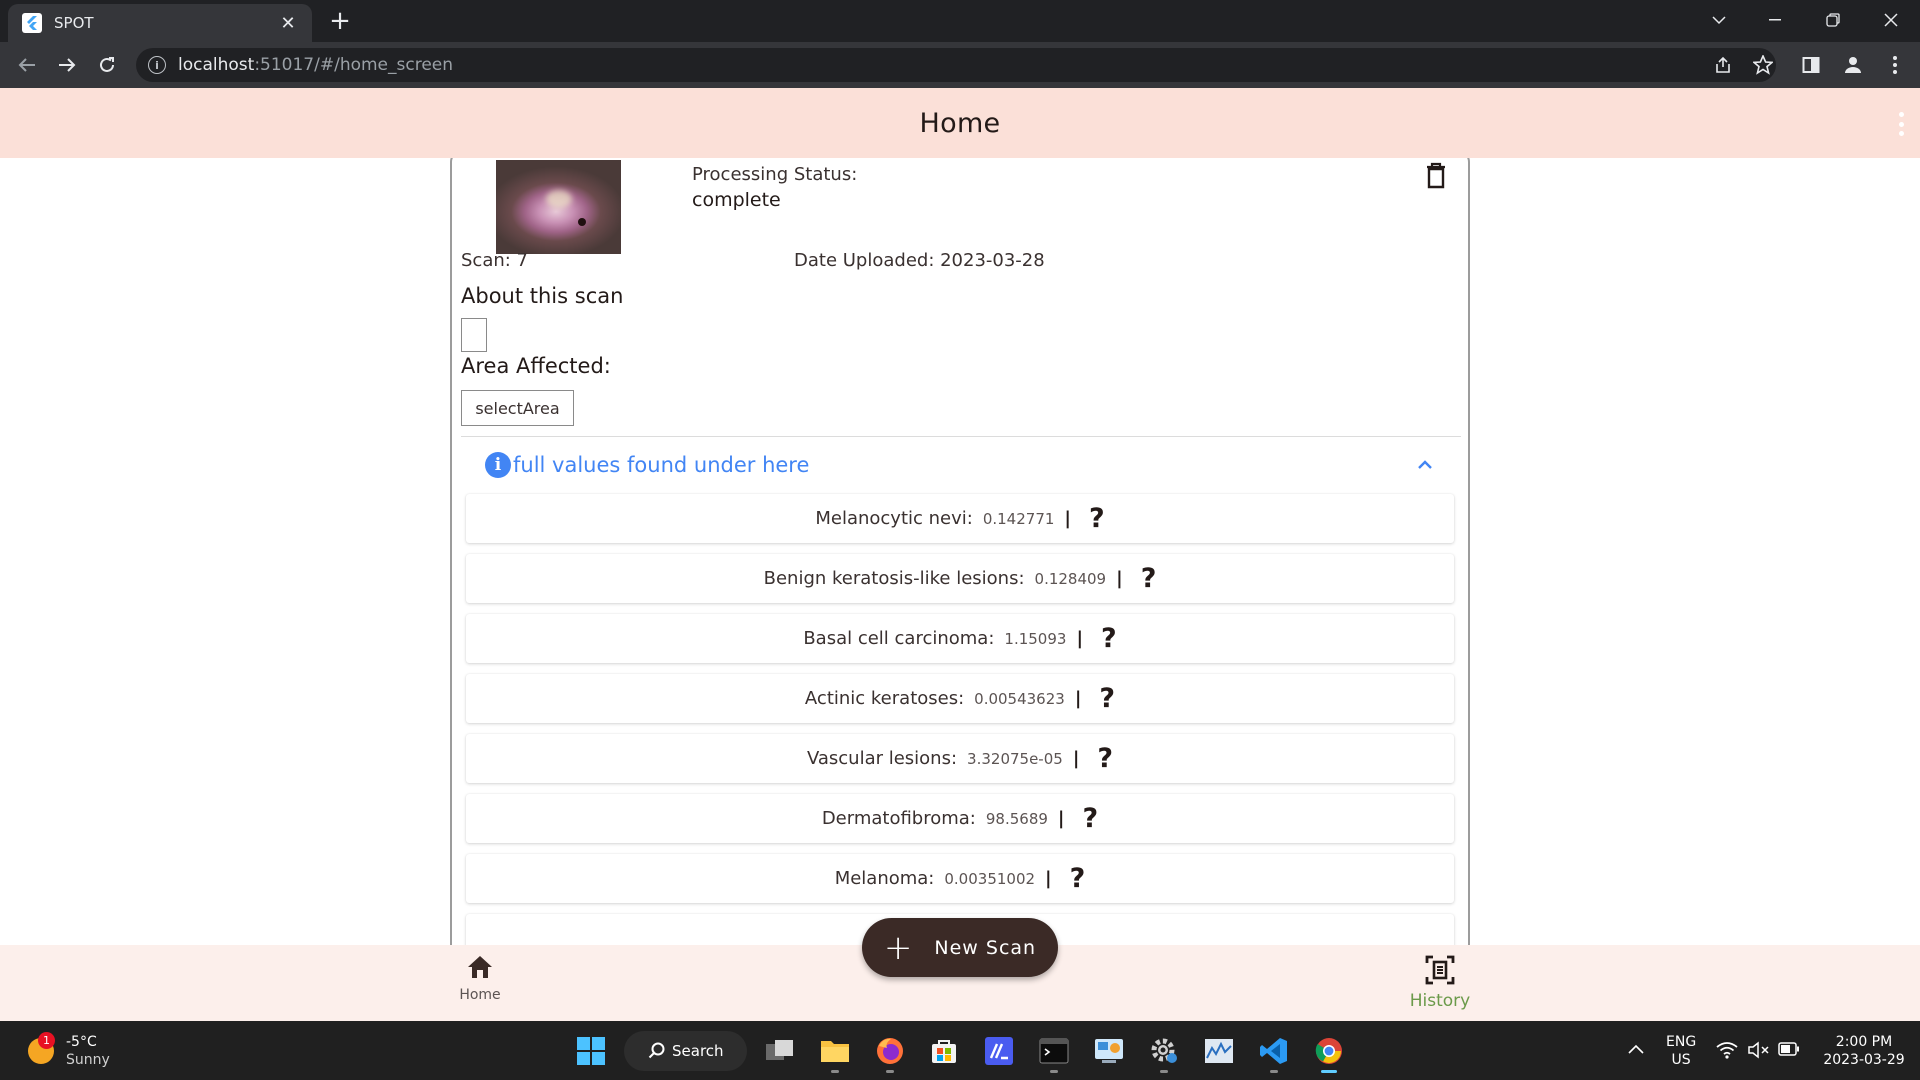  I want to click on history-scan-icon, so click(1440, 970).